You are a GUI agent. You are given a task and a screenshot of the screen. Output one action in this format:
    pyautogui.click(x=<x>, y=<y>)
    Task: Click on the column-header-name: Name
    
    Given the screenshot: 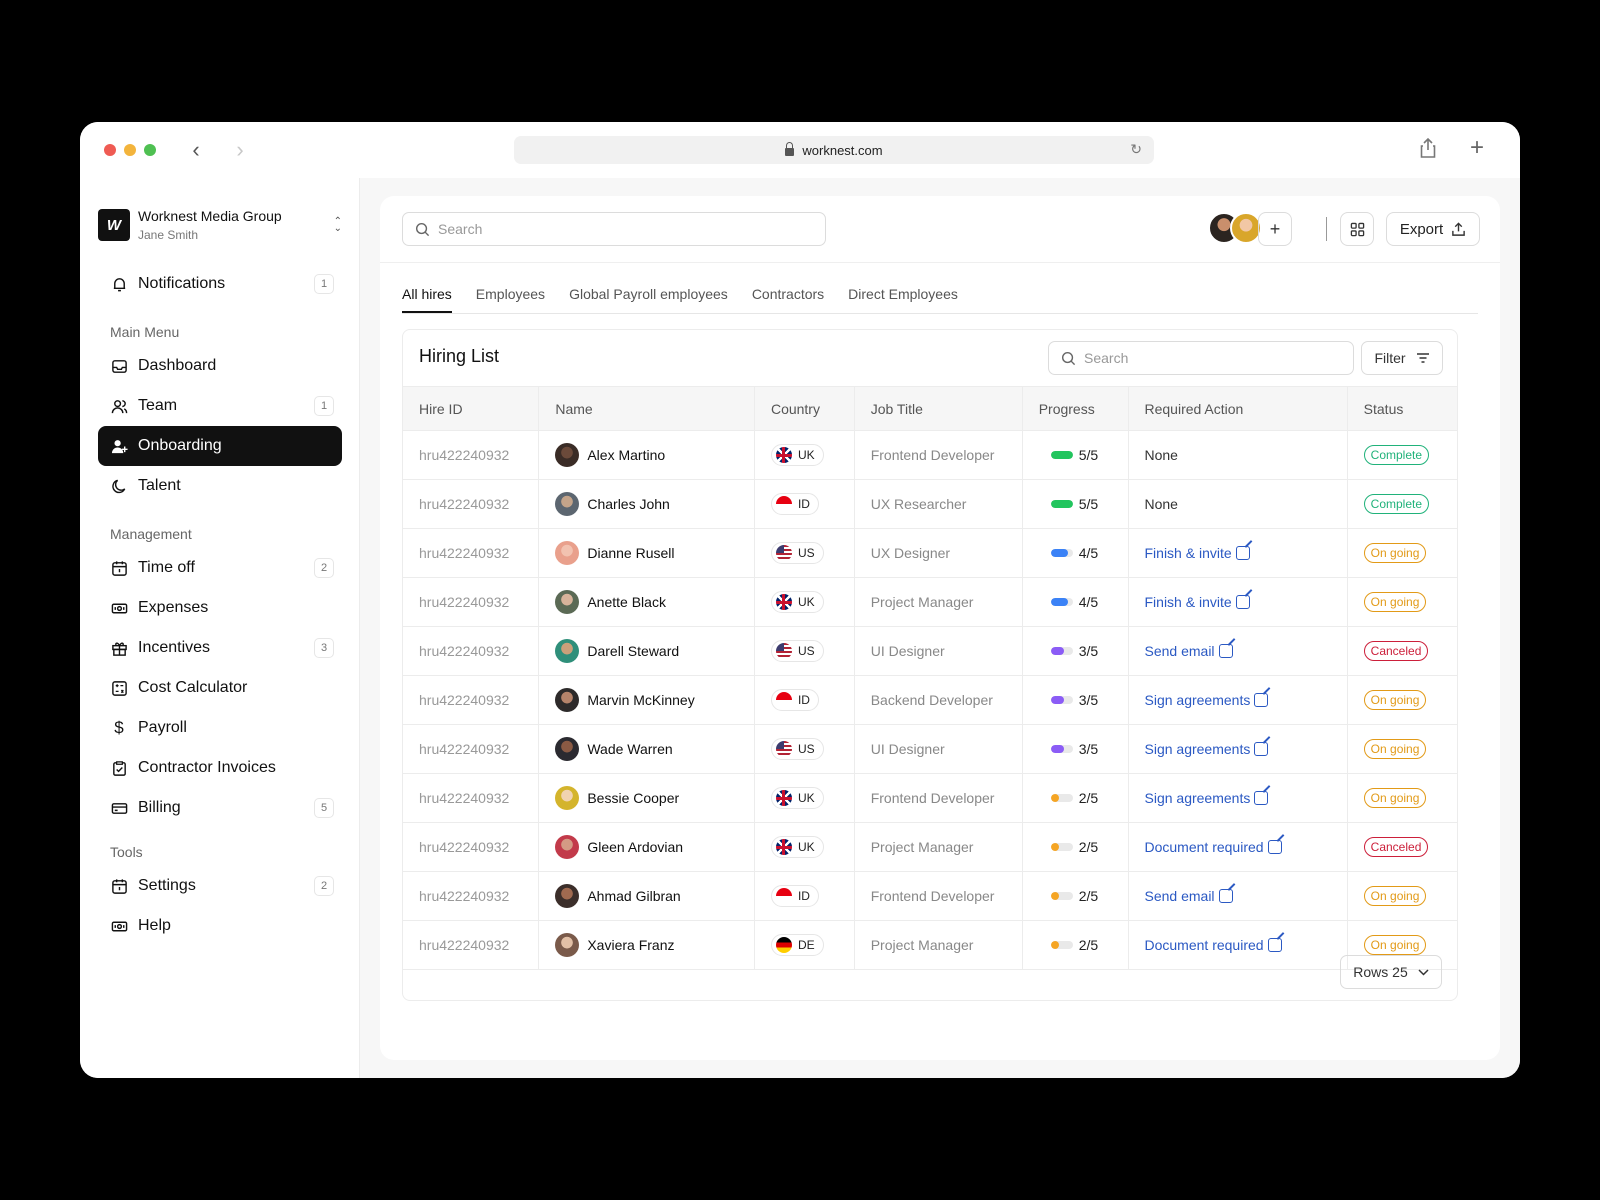 What is the action you would take?
    pyautogui.click(x=646, y=408)
    